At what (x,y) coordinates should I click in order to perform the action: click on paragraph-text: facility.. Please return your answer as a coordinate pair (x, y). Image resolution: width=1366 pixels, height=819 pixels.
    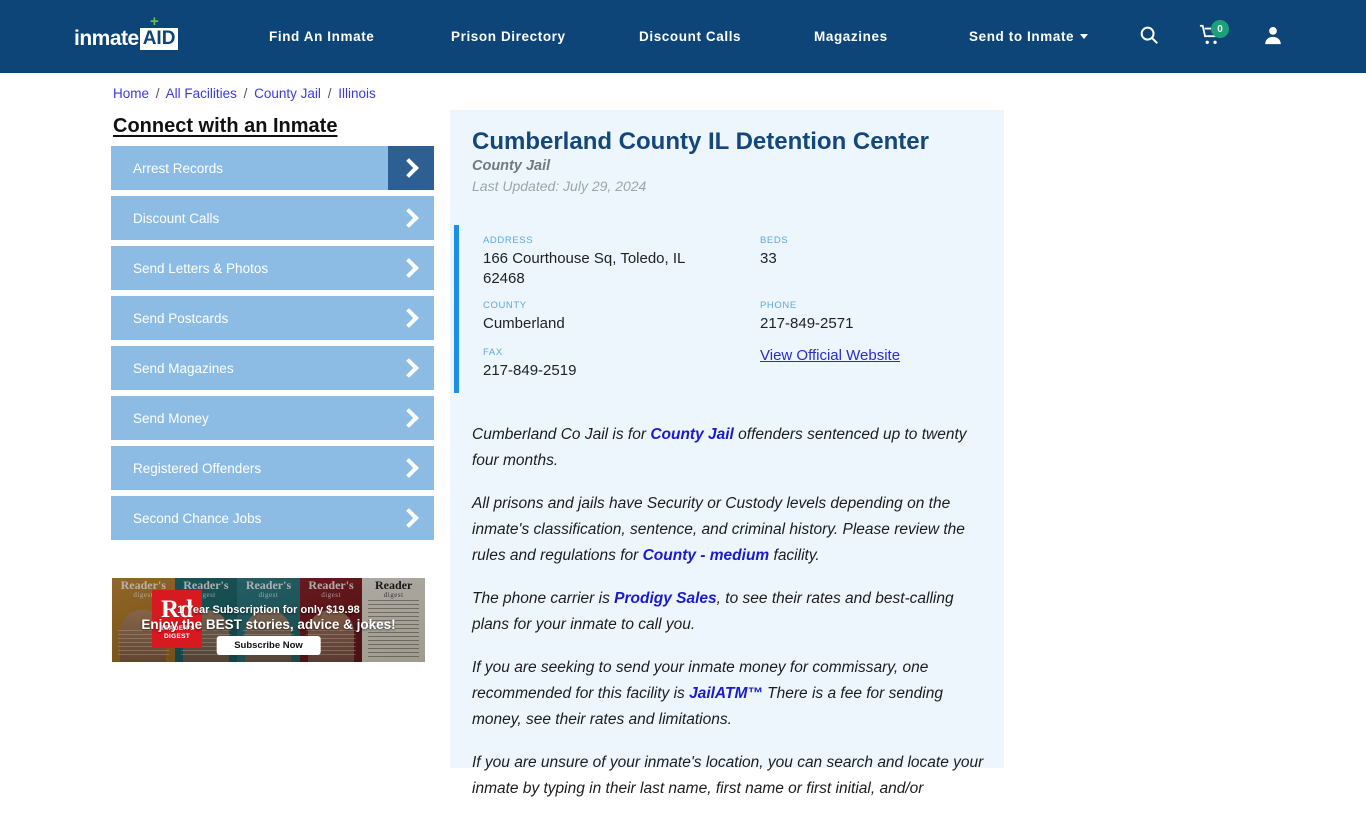
    Looking at the image, I should click on (794, 555).